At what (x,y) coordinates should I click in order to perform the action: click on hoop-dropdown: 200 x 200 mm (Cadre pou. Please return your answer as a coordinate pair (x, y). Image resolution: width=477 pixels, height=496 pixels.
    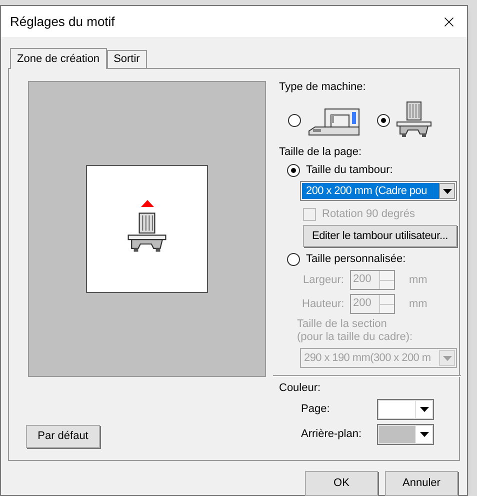
    Looking at the image, I should click on (378, 191).